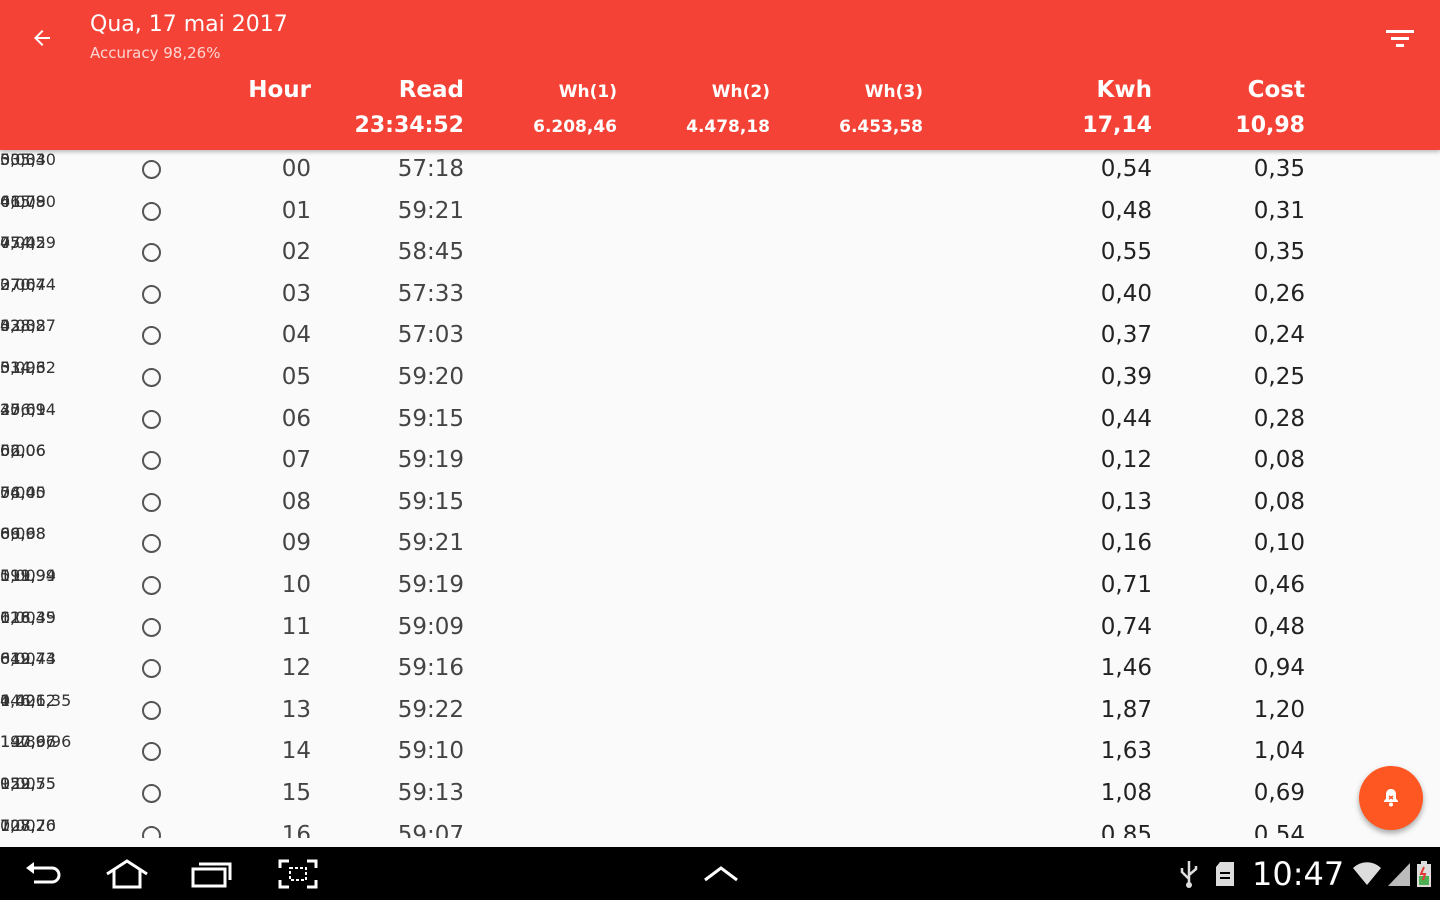  Describe the element at coordinates (1126, 418) in the screenshot. I see `cell-kwh: 0,44` at that location.